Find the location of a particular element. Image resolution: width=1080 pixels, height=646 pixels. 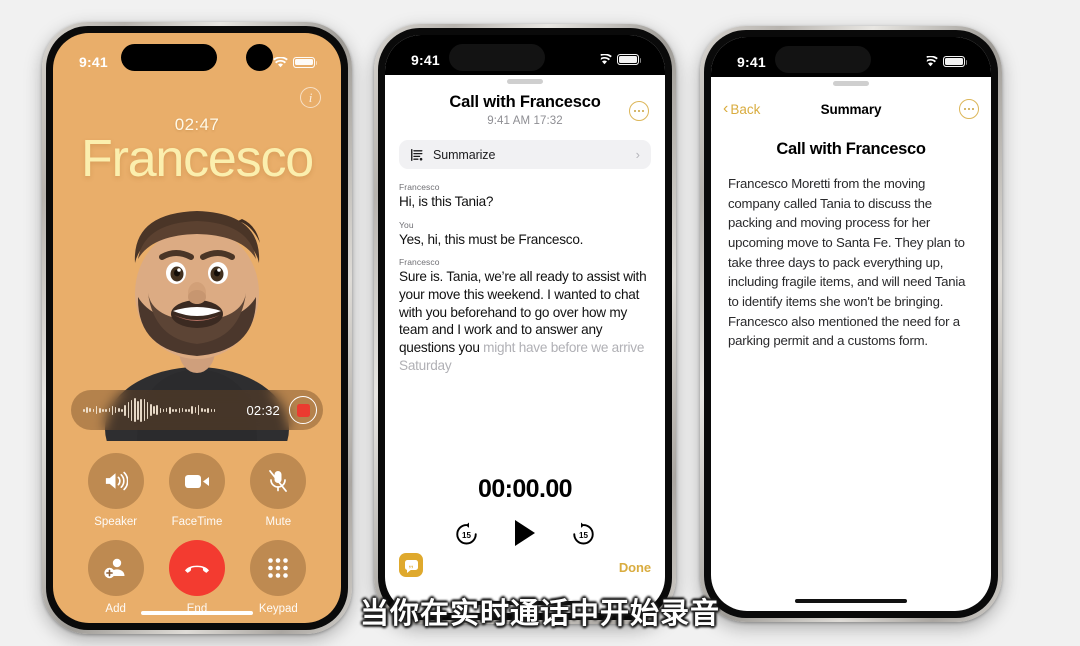

waveform-icon is located at coordinates (162, 410).